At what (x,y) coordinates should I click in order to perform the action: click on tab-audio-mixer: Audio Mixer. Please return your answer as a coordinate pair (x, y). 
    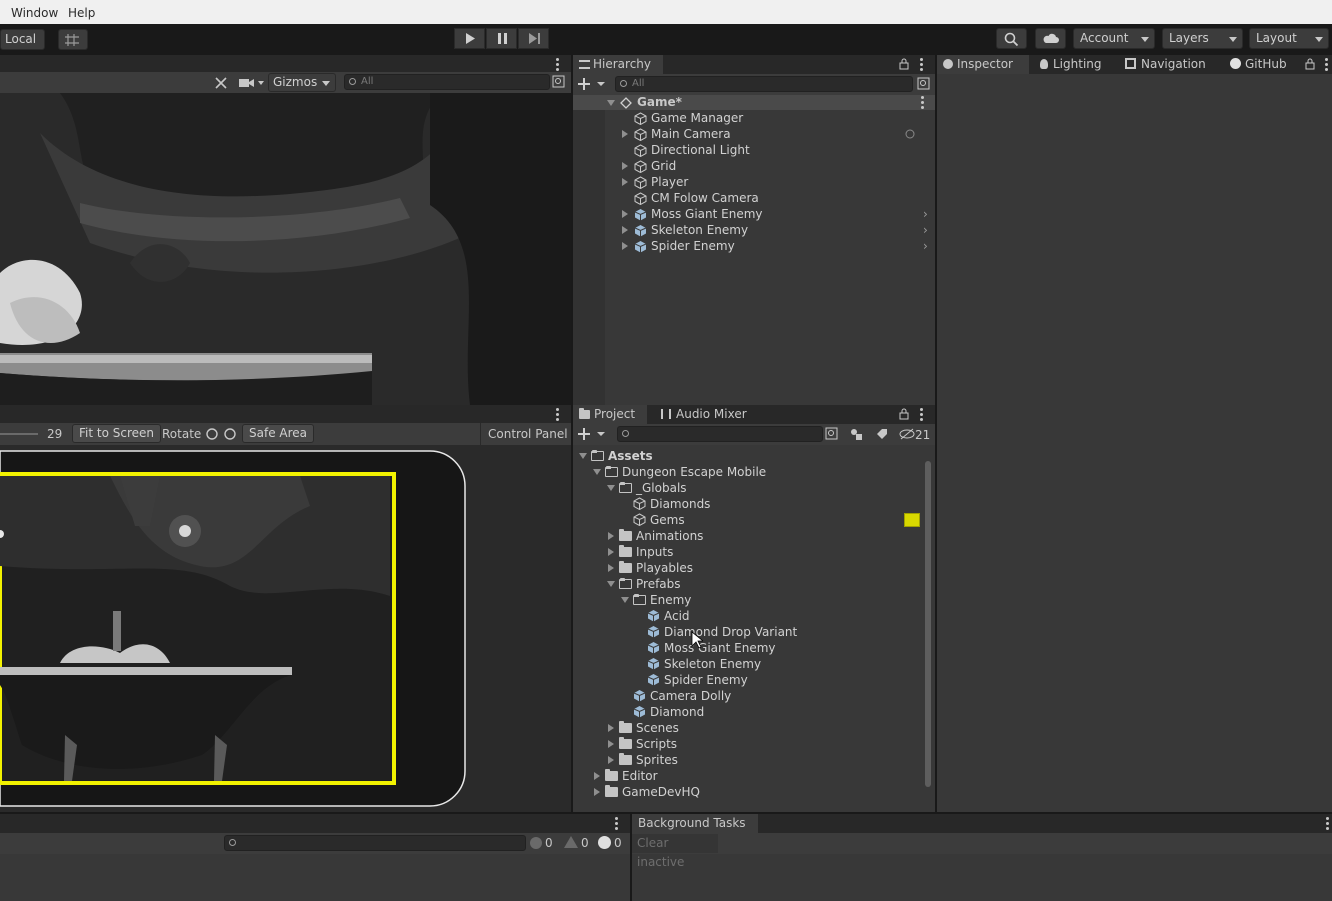
    Looking at the image, I should click on (704, 414).